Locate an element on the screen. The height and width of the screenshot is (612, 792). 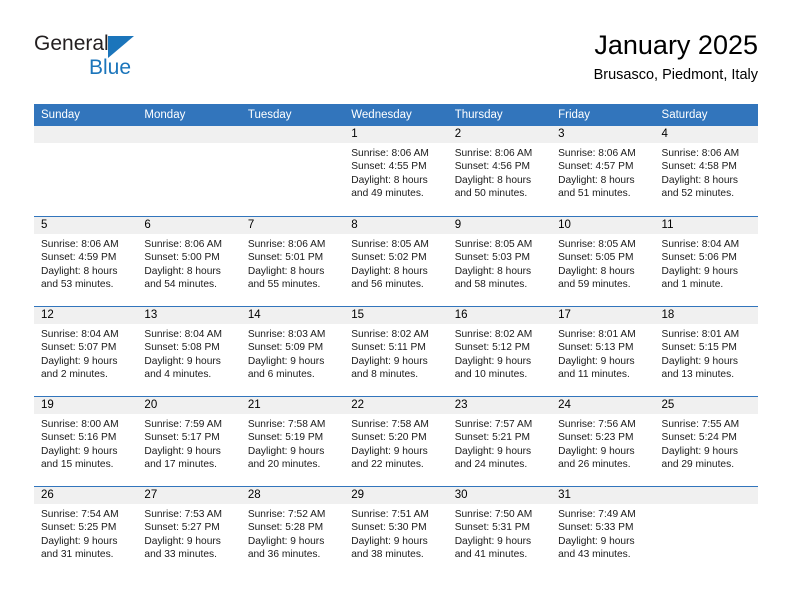
sunset-text: Sunset: 5:33 PM is located at coordinates (596, 528).